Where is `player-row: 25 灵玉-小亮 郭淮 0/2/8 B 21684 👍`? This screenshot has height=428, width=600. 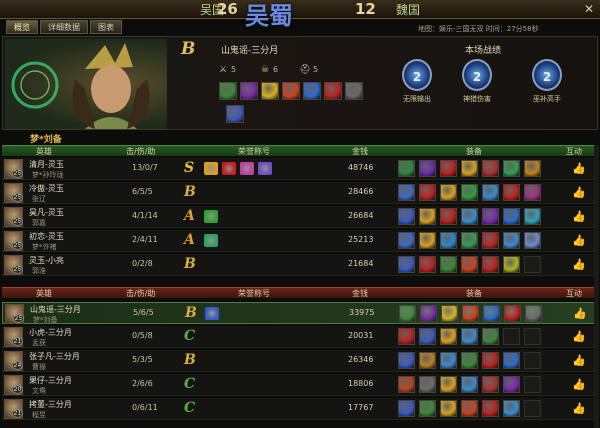
player-row: 25 灵玉-小亮 郭淮 0/2/8 B 21684 👍 is located at coordinates (300, 265).